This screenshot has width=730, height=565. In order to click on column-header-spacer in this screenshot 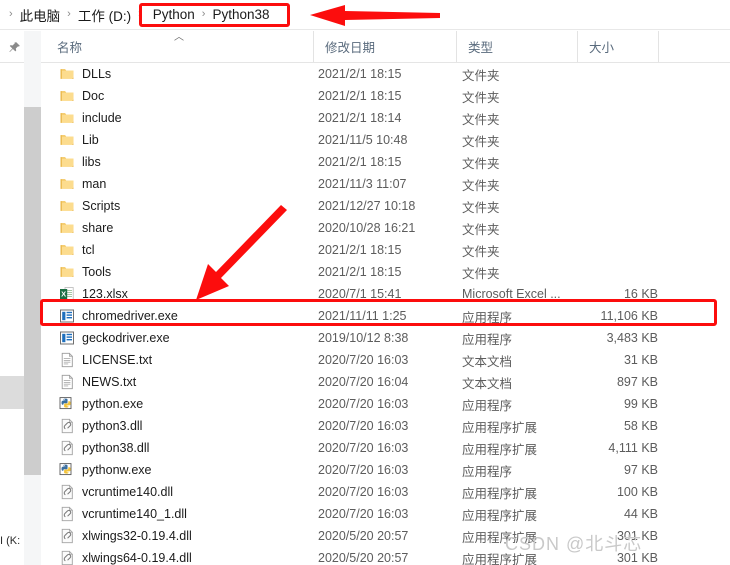, I will do `click(694, 46)`.